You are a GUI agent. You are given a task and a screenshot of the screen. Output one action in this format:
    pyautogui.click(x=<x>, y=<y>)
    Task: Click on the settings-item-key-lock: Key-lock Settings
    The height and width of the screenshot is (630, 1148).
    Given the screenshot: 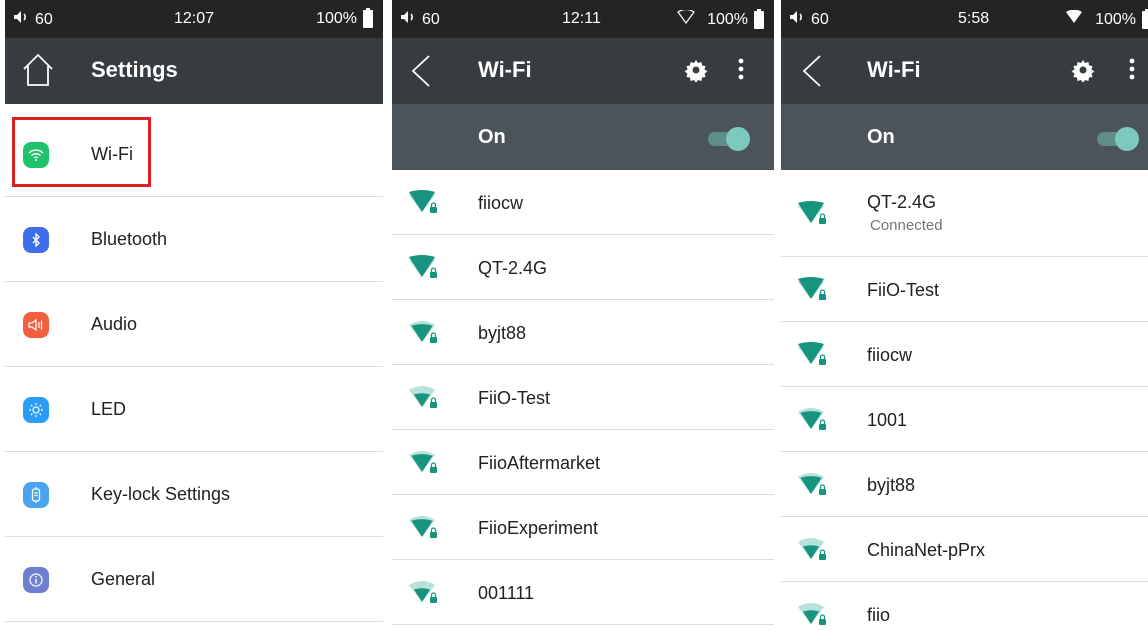 What is the action you would take?
    pyautogui.click(x=194, y=494)
    